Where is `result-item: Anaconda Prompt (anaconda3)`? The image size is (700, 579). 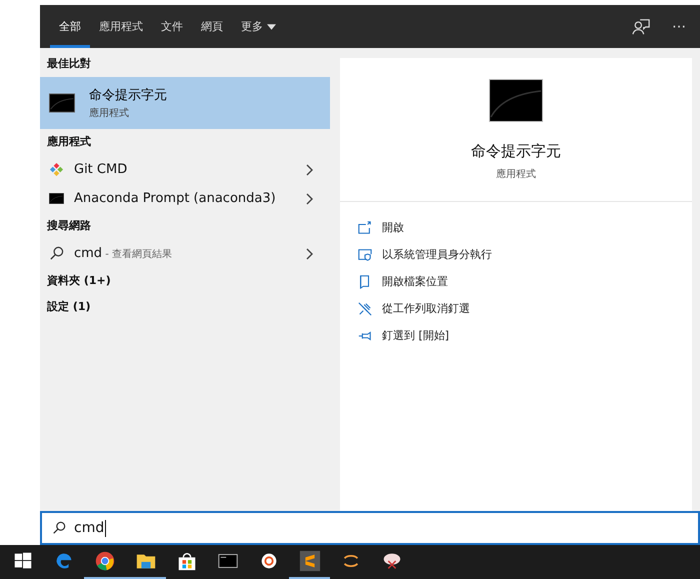 result-item: Anaconda Prompt (anaconda3) is located at coordinates (185, 198).